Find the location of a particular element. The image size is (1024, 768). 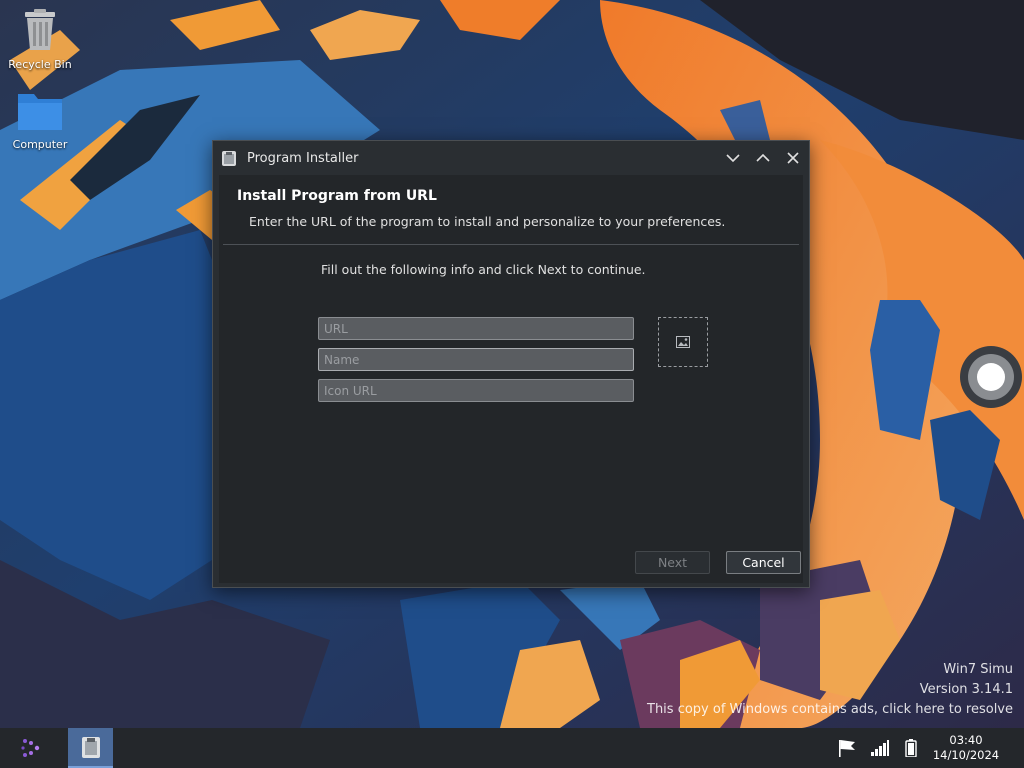

chevron-up-icon is located at coordinates (763, 157).